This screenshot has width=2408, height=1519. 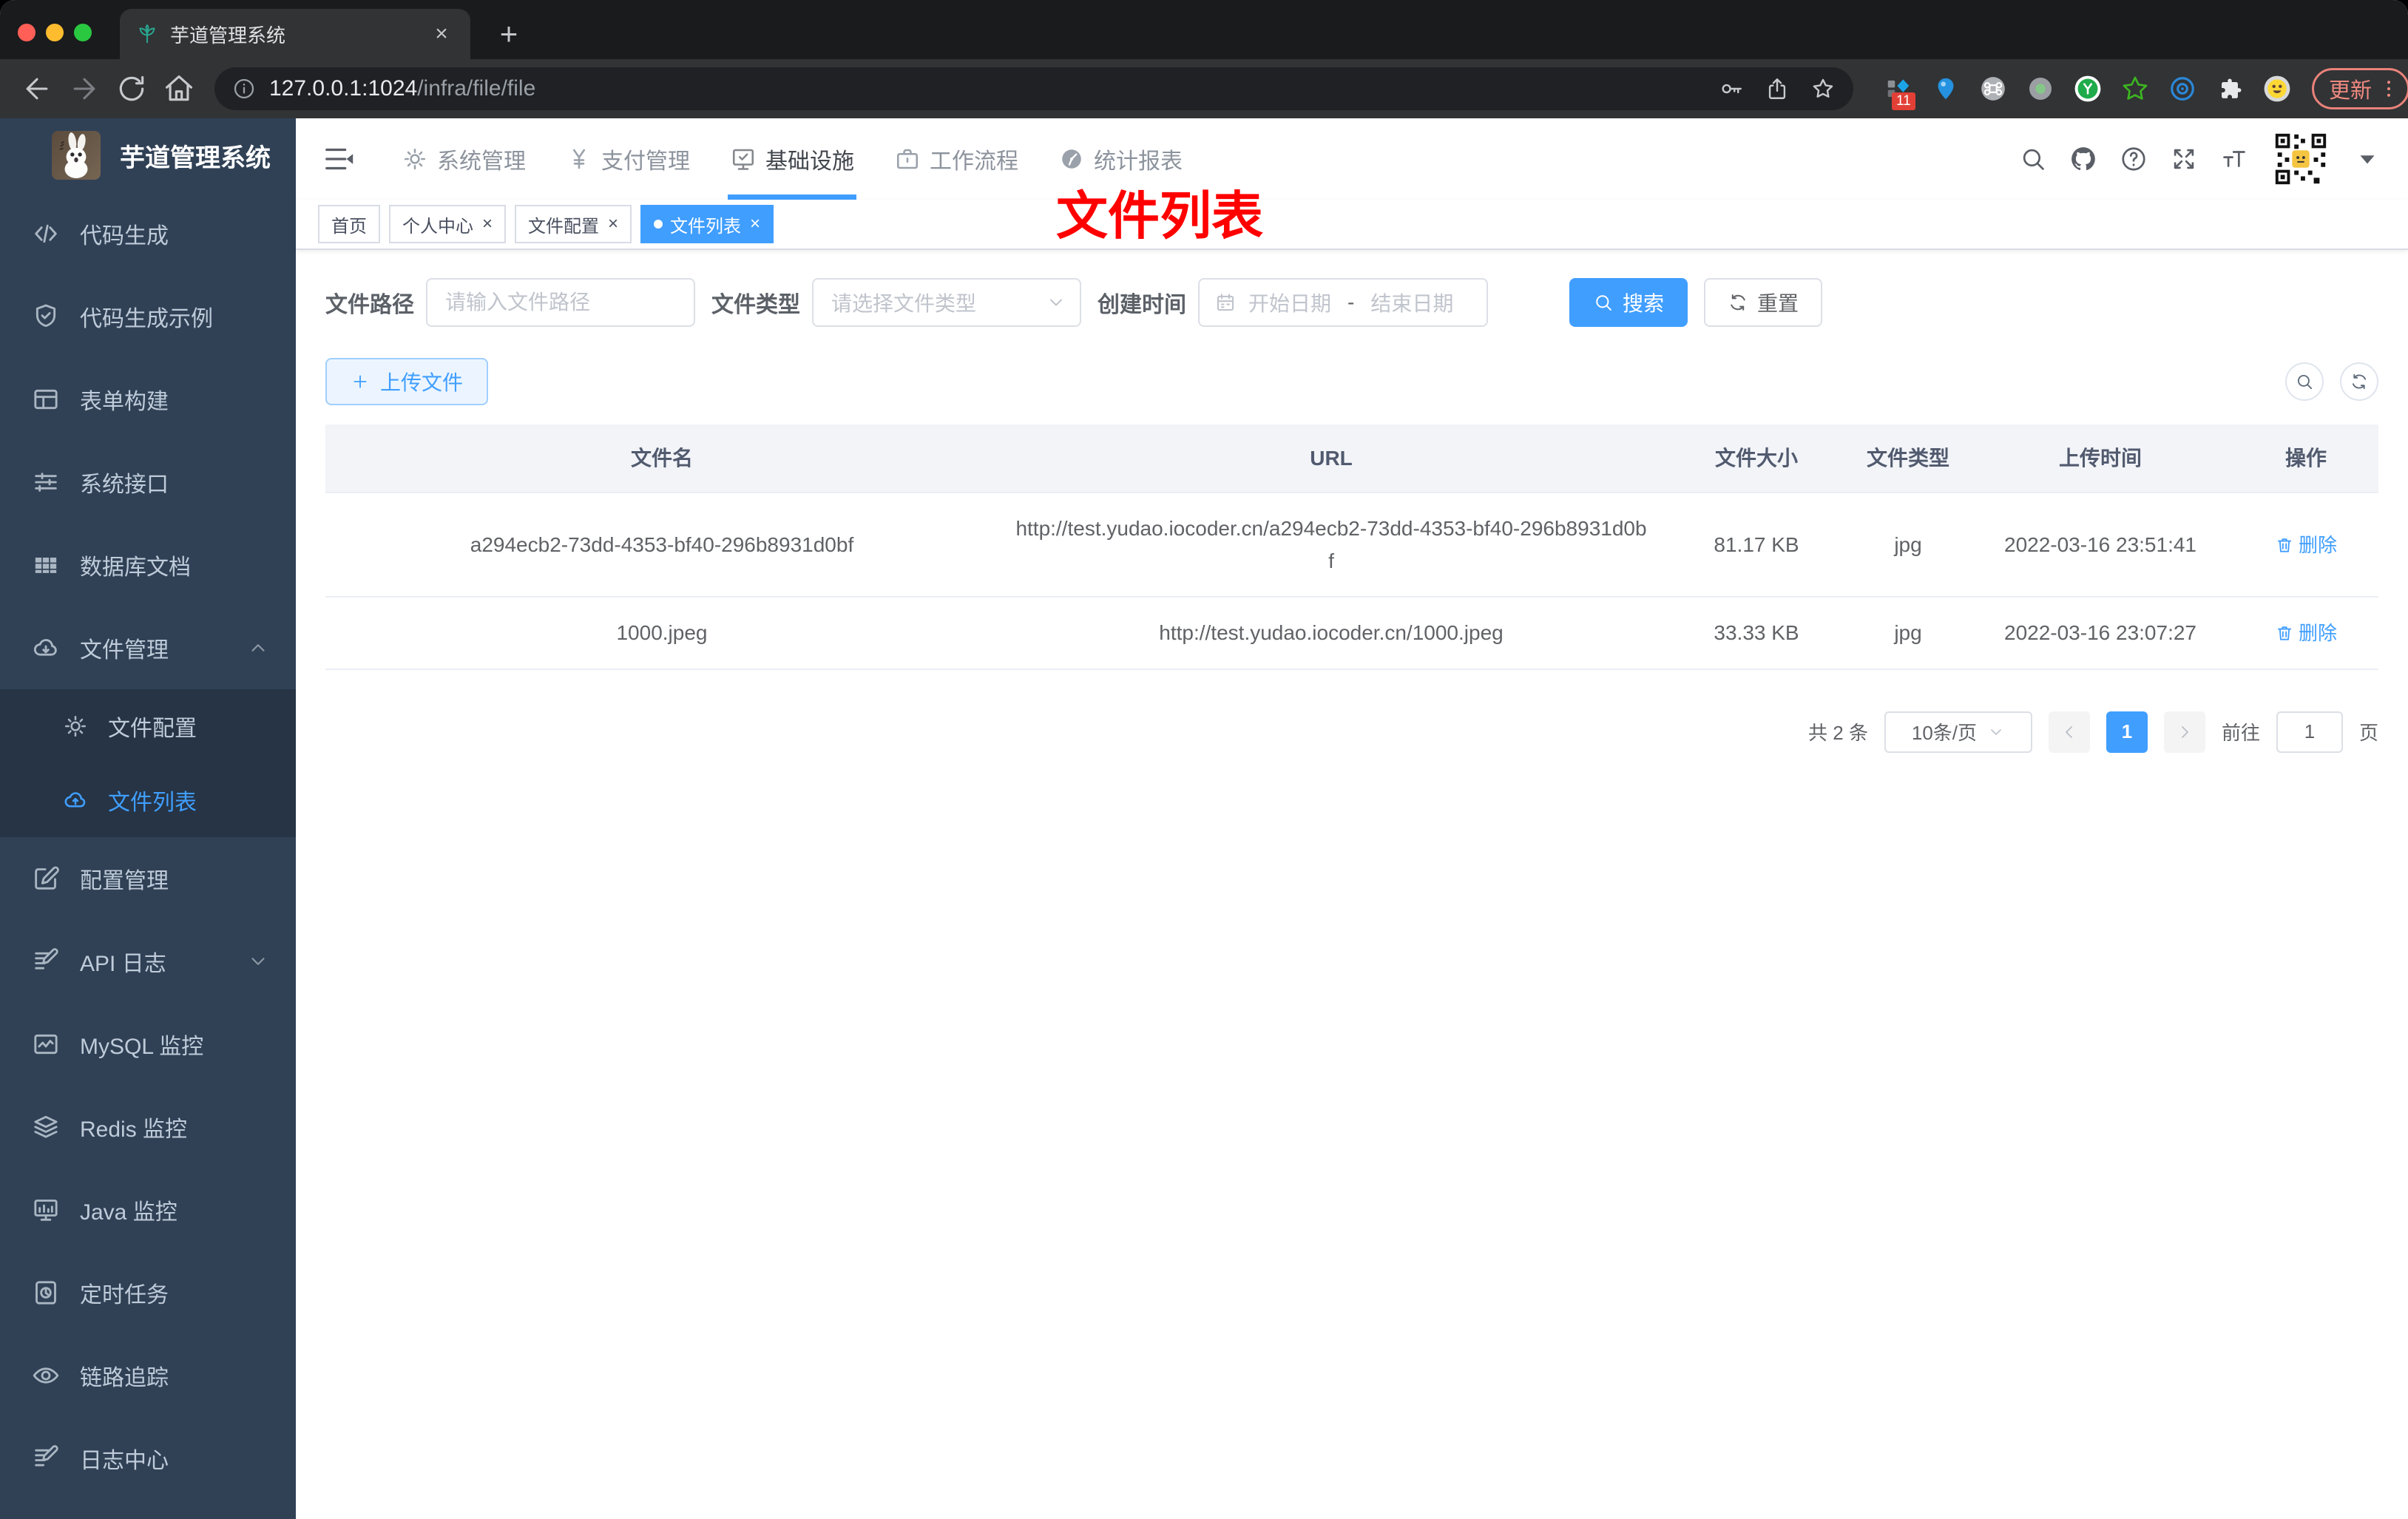 What do you see at coordinates (509, 34) in the screenshot?
I see `new-tab-button: +` at bounding box center [509, 34].